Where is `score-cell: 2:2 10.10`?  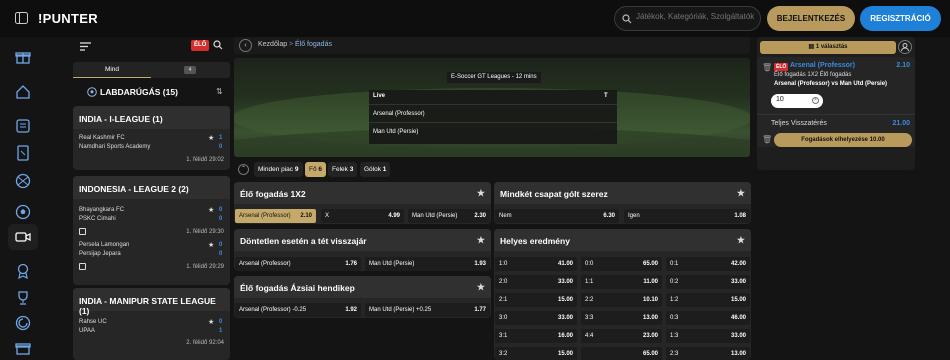 score-cell: 2:2 10.10 is located at coordinates (621, 300).